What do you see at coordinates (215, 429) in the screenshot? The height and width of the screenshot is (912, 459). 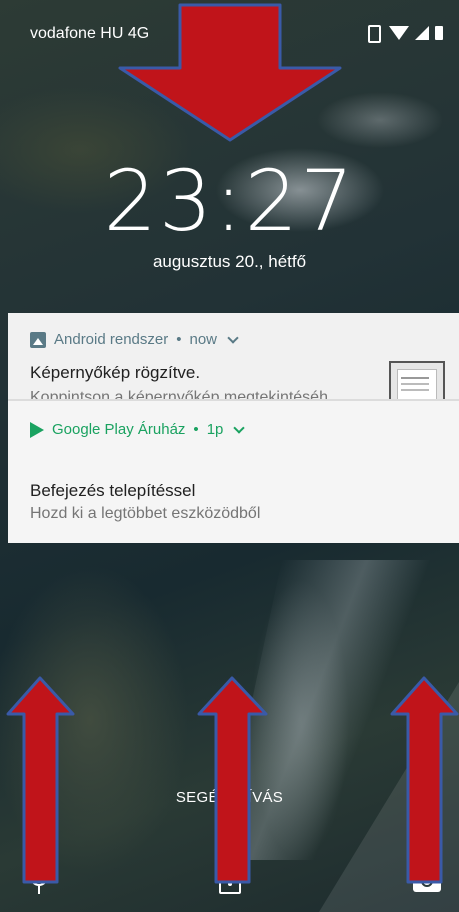 I see `notification-time: 1p` at bounding box center [215, 429].